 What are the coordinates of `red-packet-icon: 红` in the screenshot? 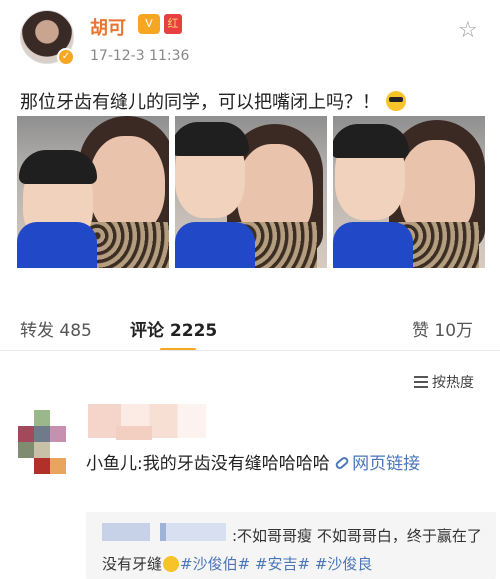 It's located at (173, 24).